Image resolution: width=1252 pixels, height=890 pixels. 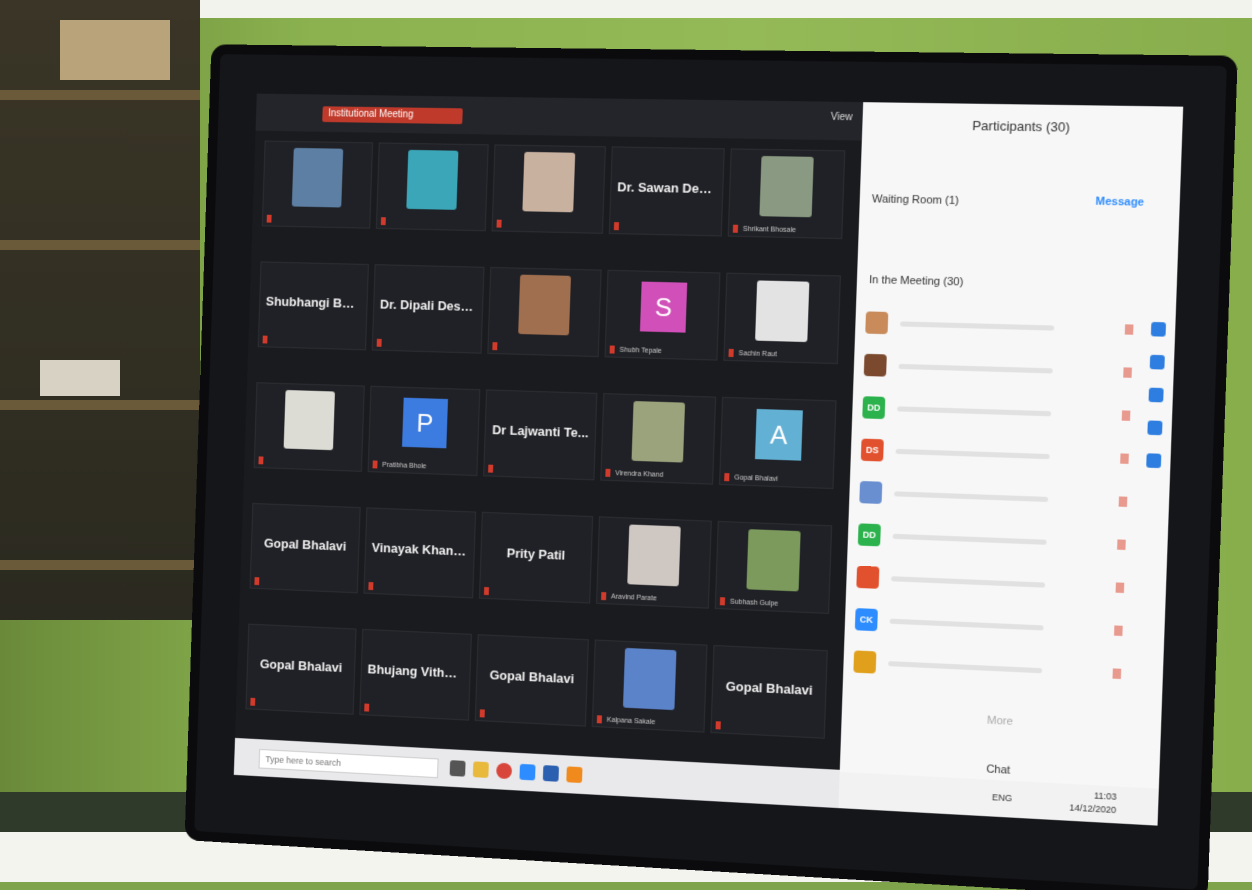 What do you see at coordinates (872, 450) in the screenshot?
I see `participant-avatar: DS` at bounding box center [872, 450].